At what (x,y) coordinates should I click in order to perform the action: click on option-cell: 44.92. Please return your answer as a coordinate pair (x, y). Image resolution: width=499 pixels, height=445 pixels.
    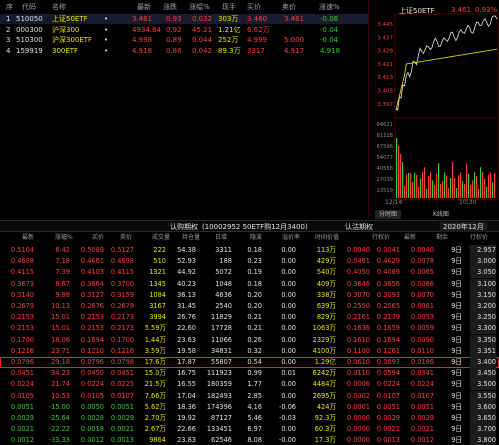
    Looking at the image, I should click on (186, 272).